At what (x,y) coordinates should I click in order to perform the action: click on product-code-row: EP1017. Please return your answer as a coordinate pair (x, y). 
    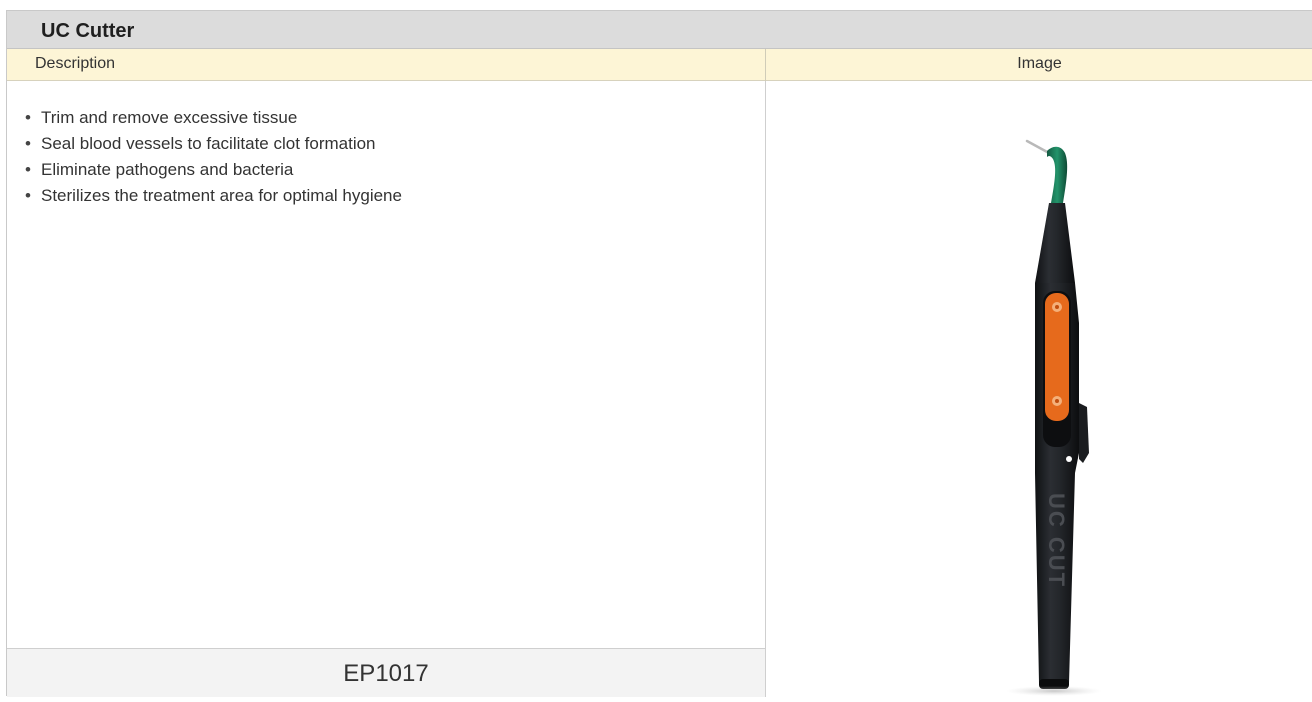
    Looking at the image, I should click on (386, 672).